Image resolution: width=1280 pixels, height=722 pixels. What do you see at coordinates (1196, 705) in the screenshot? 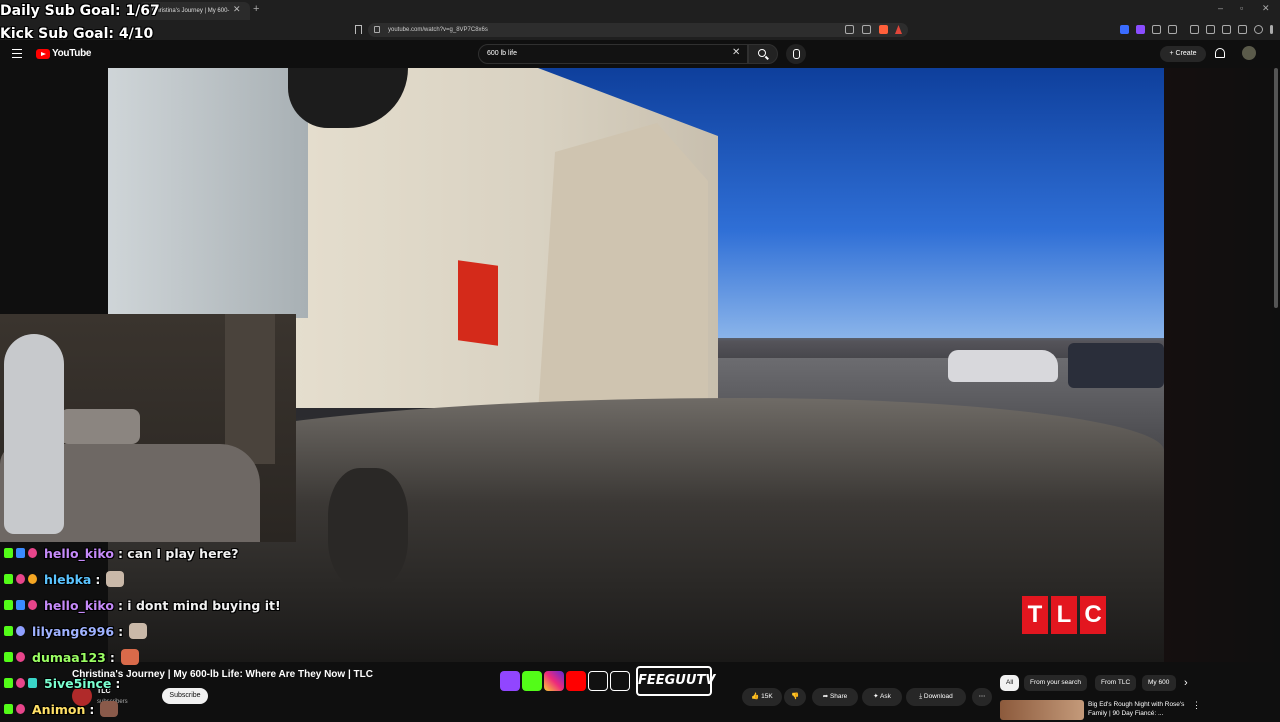
I see `rec-more-icon: ⋮` at bounding box center [1196, 705].